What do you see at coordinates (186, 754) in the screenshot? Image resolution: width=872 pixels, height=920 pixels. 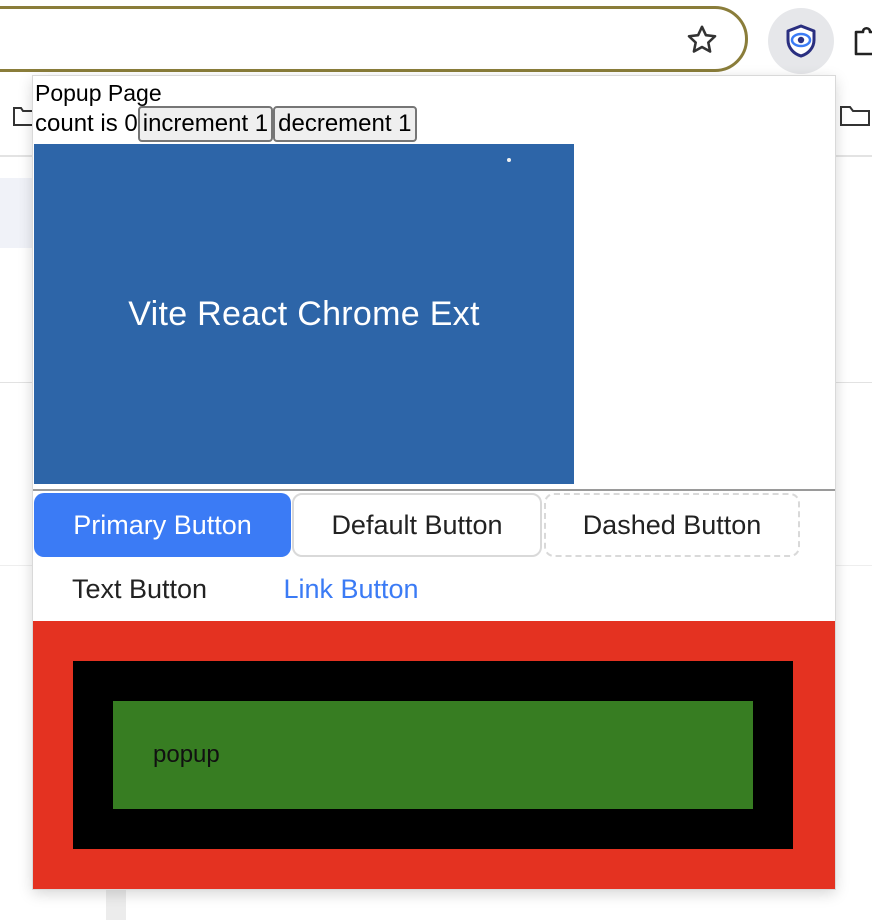 I see `popup-label: popup` at bounding box center [186, 754].